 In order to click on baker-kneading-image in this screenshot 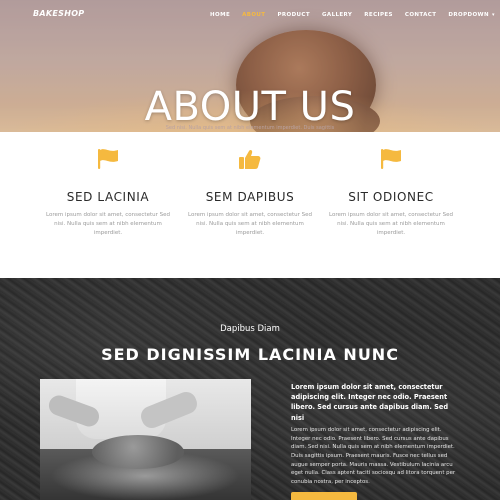, I will do `click(145, 439)`.